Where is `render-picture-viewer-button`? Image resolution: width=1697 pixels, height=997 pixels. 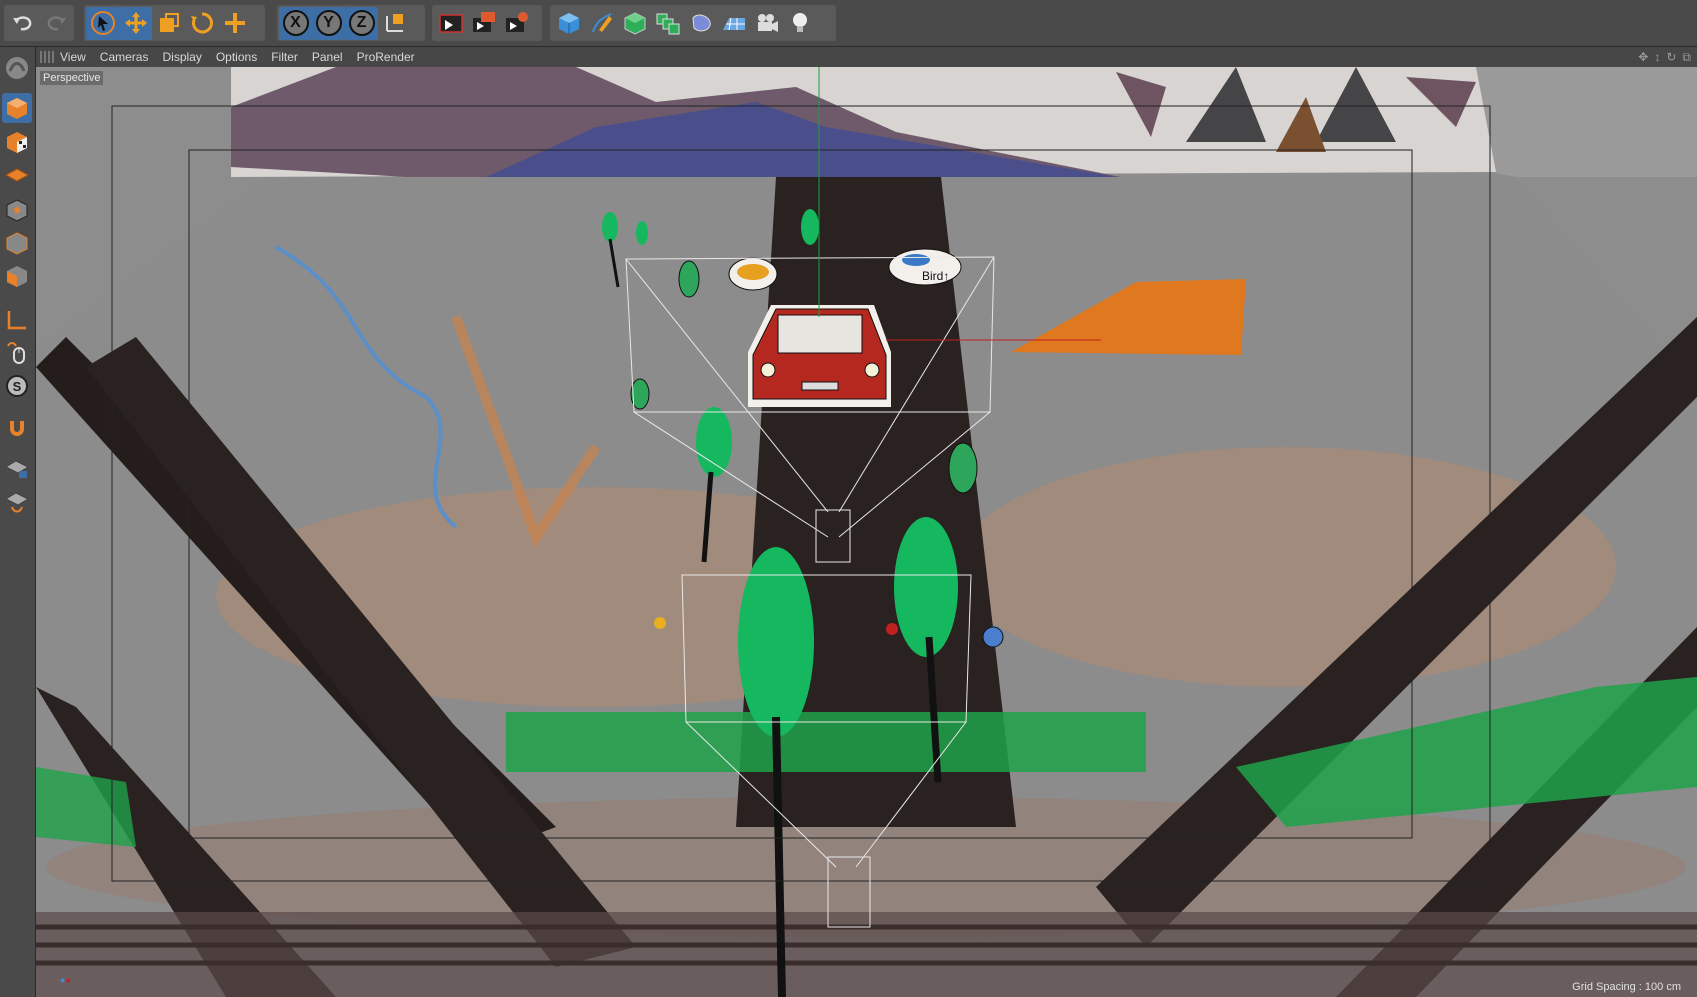 render-picture-viewer-button is located at coordinates (483, 23).